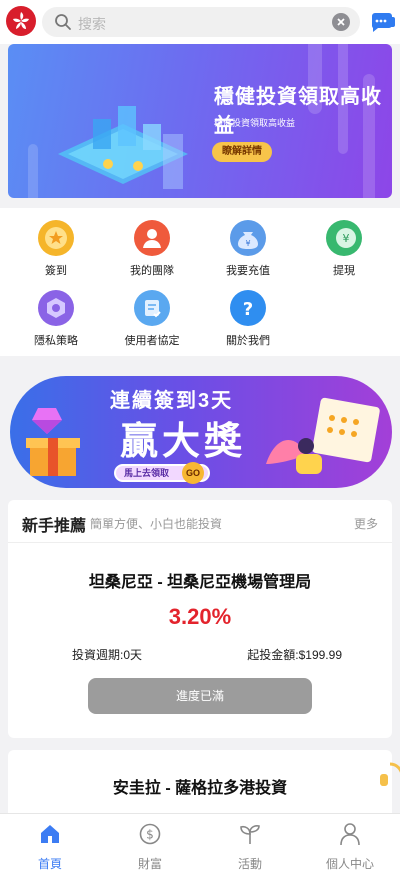 The image size is (400, 873). What do you see at coordinates (49, 864) in the screenshot?
I see `tab-label: 首頁` at bounding box center [49, 864].